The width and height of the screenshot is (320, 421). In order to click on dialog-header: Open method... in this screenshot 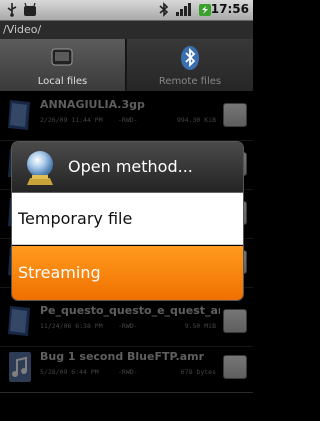, I will do `click(127, 167)`.